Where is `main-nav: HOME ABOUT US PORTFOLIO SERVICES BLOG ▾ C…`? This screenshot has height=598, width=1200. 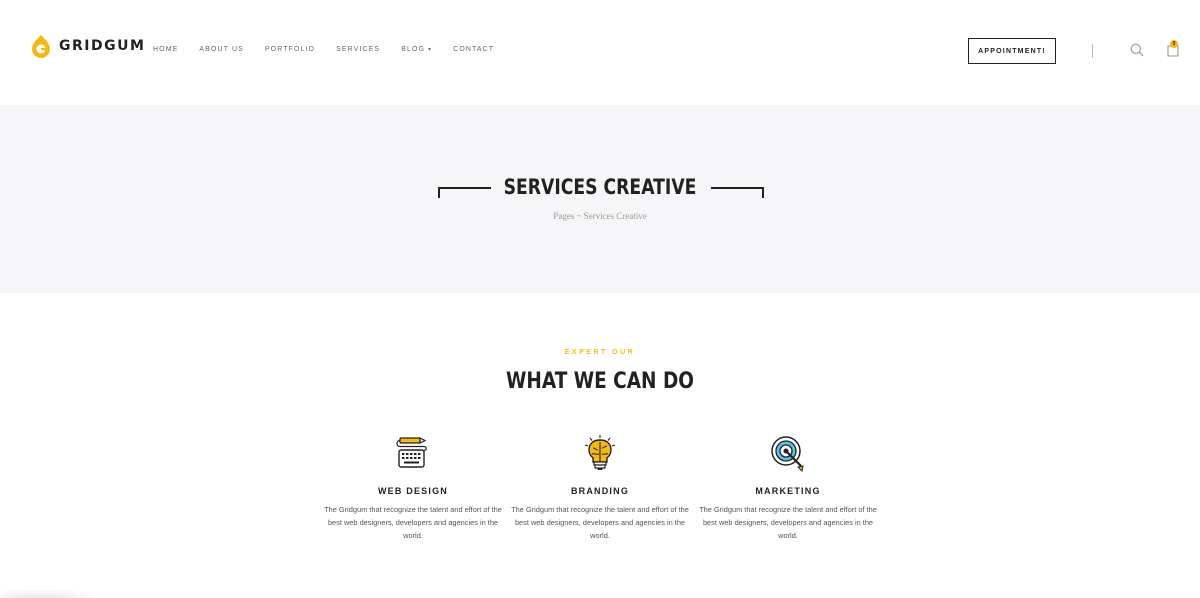
main-nav: HOME ABOUT US PORTFOLIO SERVICES BLOG ▾ C… is located at coordinates (334, 49).